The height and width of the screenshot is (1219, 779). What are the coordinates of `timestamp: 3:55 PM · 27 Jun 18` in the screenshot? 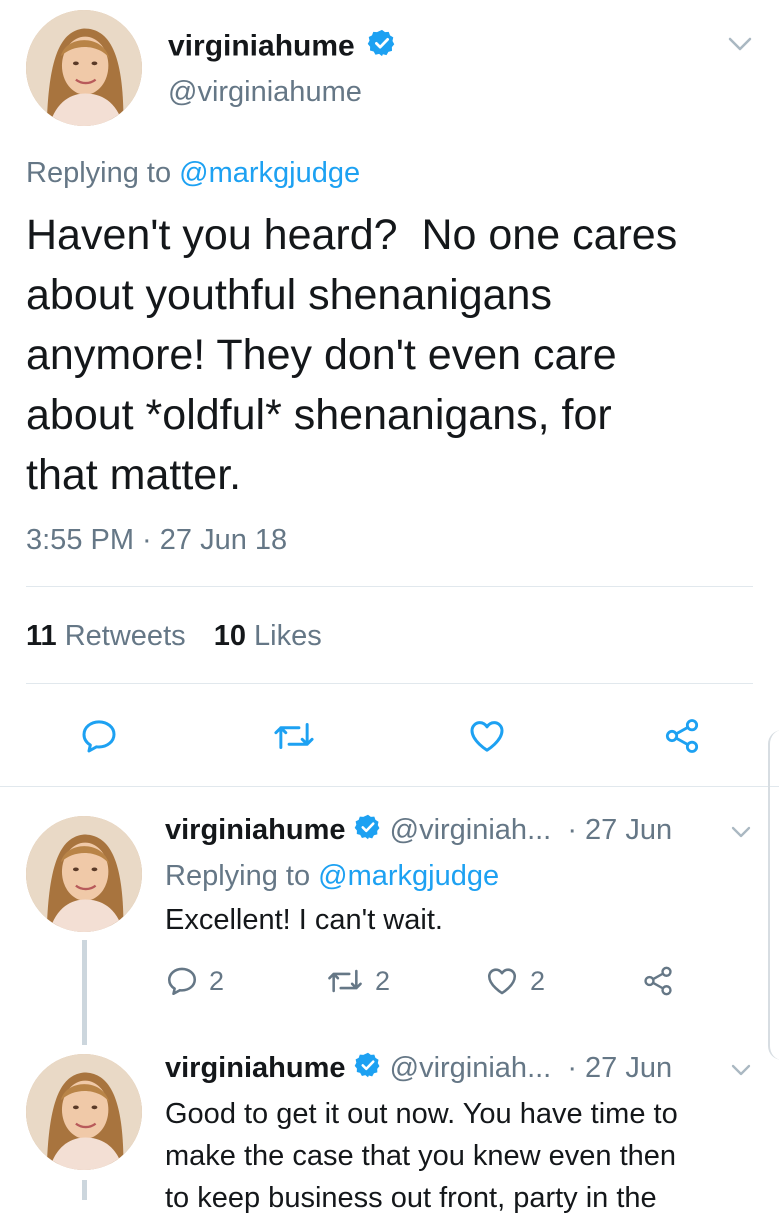 It's located at (156, 540).